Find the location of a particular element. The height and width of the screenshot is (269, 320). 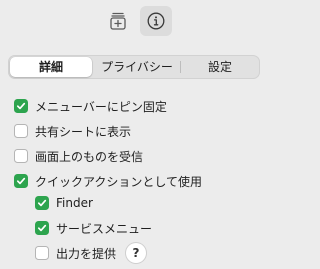

option-use-as-quick-action: クイックアクションとして使用 is located at coordinates (108, 181).